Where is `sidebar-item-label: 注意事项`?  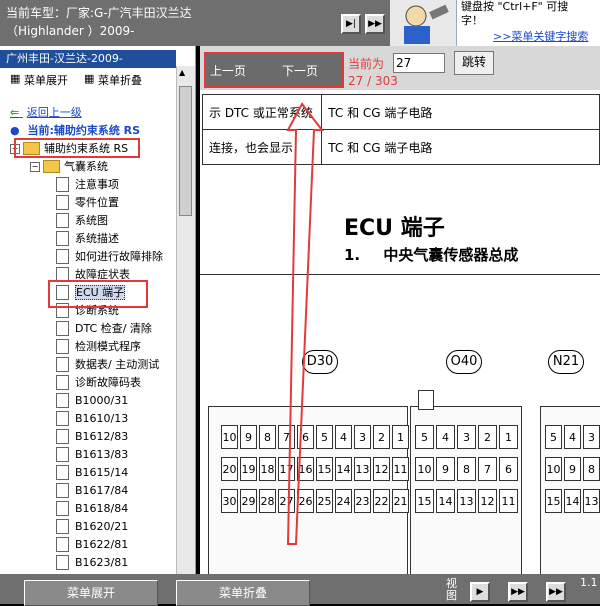 sidebar-item-label: 注意事项 is located at coordinates (97, 184).